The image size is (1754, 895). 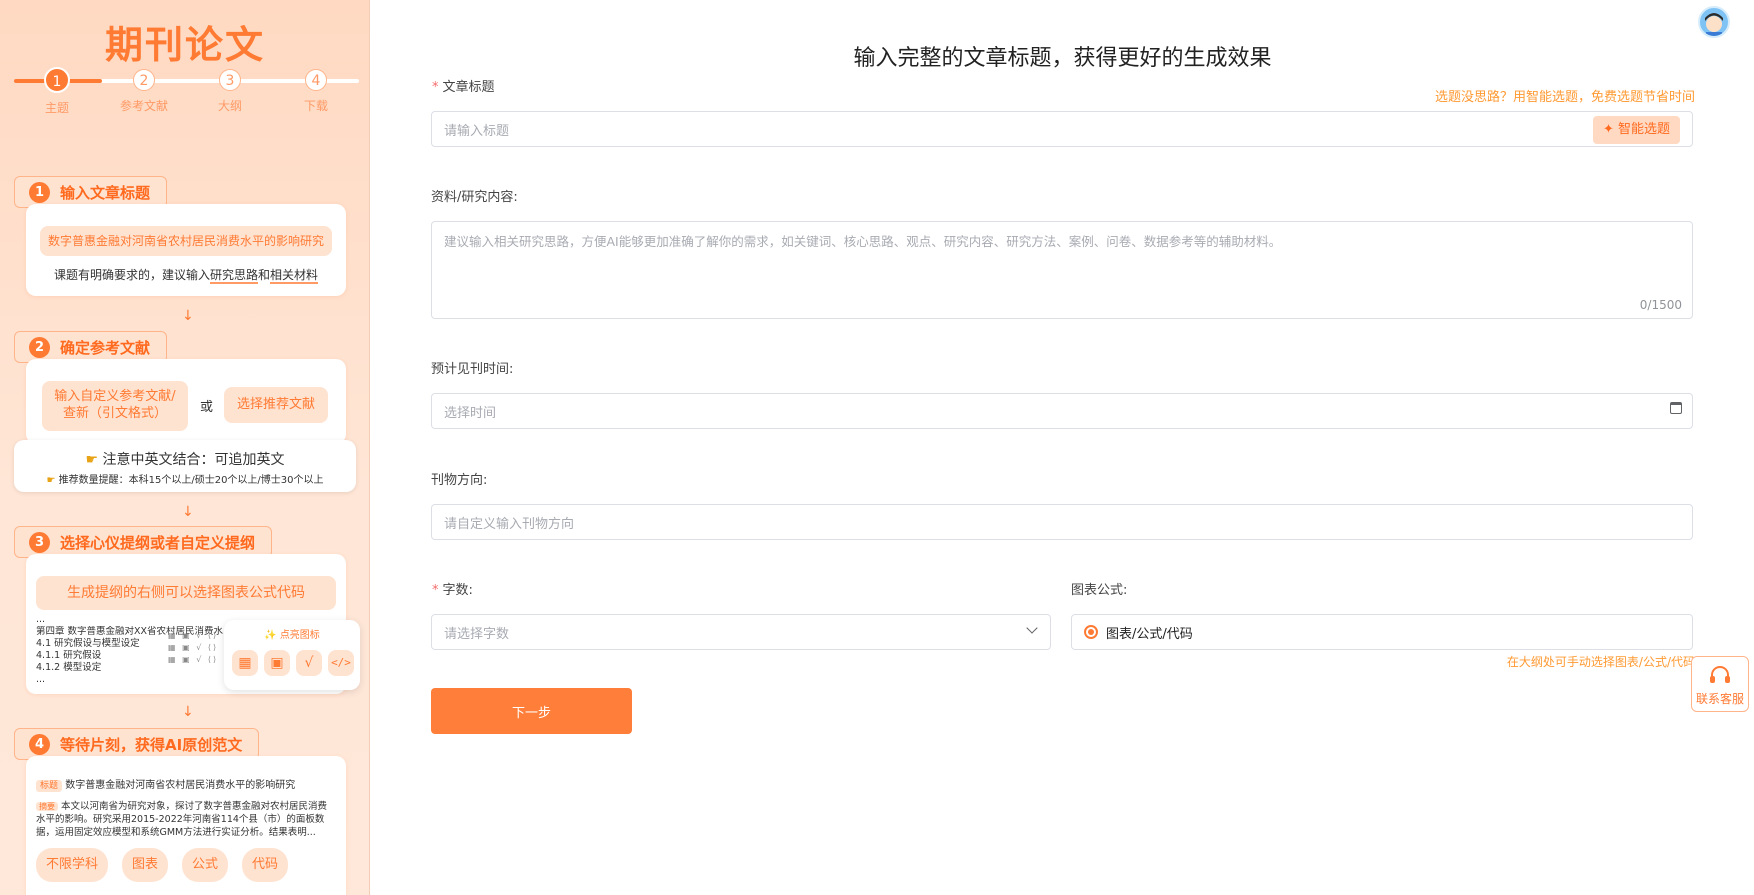 I want to click on customer-service-button: 联系客服, so click(x=1720, y=684).